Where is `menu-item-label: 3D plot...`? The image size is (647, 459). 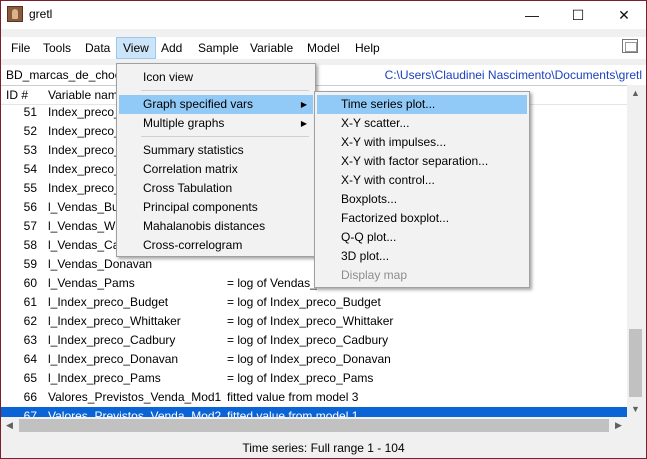 menu-item-label: 3D plot... is located at coordinates (365, 256).